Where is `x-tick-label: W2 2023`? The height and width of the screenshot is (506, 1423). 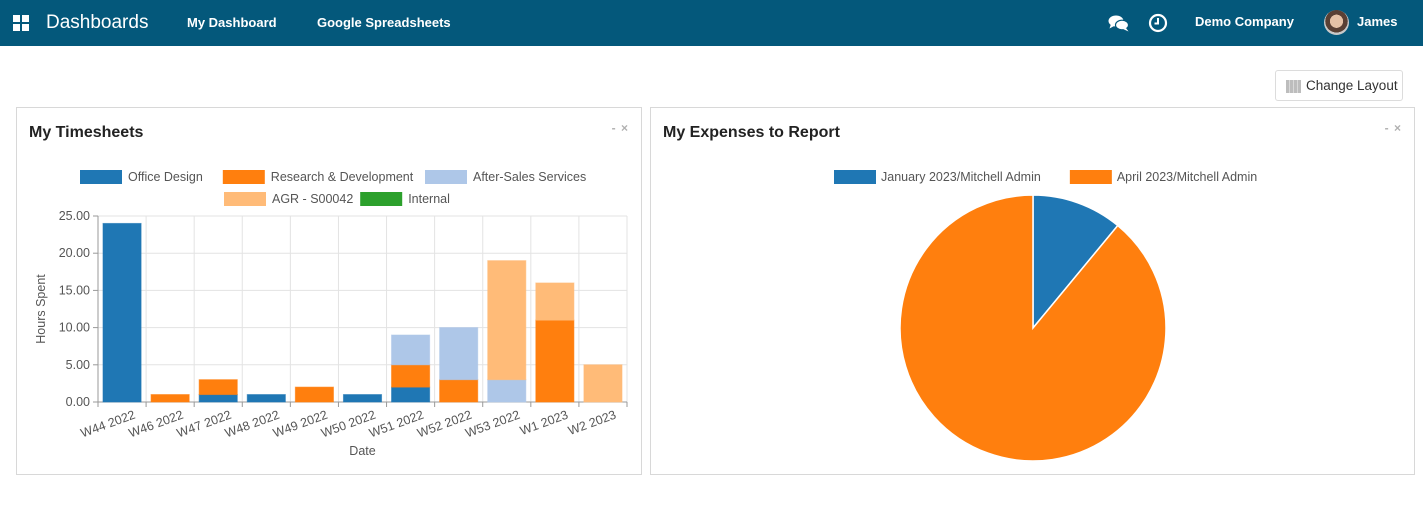 x-tick-label: W2 2023 is located at coordinates (592, 423).